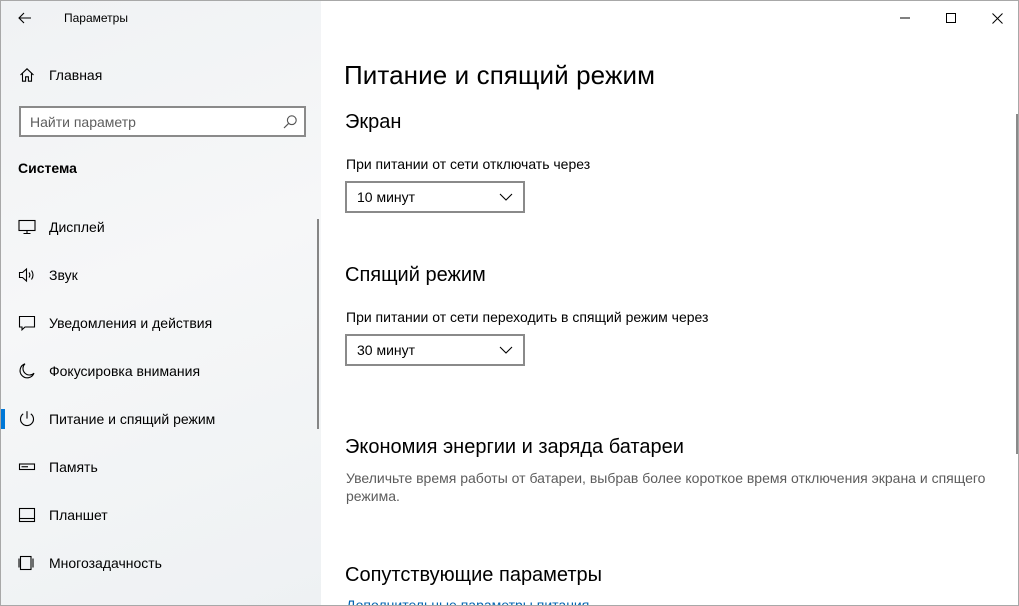 The image size is (1019, 606). What do you see at coordinates (27, 563) in the screenshot?
I see `multitasking-icon` at bounding box center [27, 563].